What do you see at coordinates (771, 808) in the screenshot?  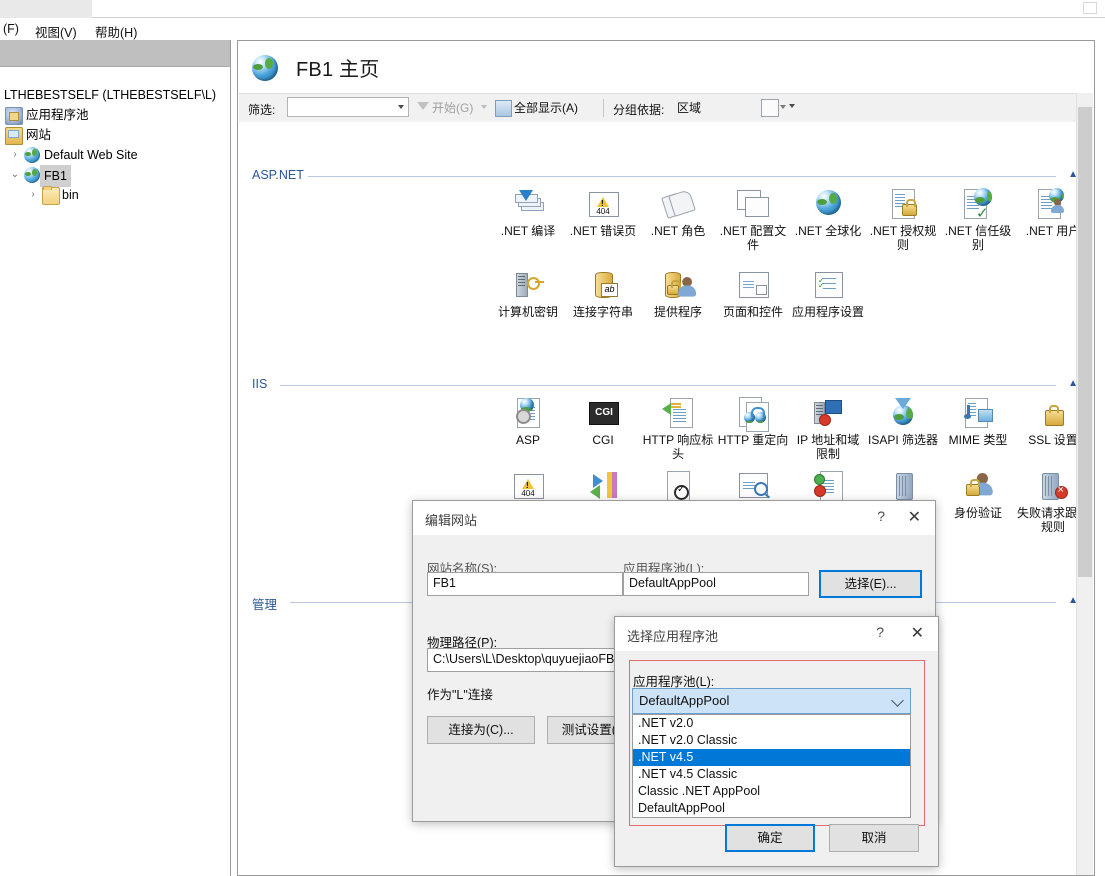 I see `dropdown-option: DefaultAppPool` at bounding box center [771, 808].